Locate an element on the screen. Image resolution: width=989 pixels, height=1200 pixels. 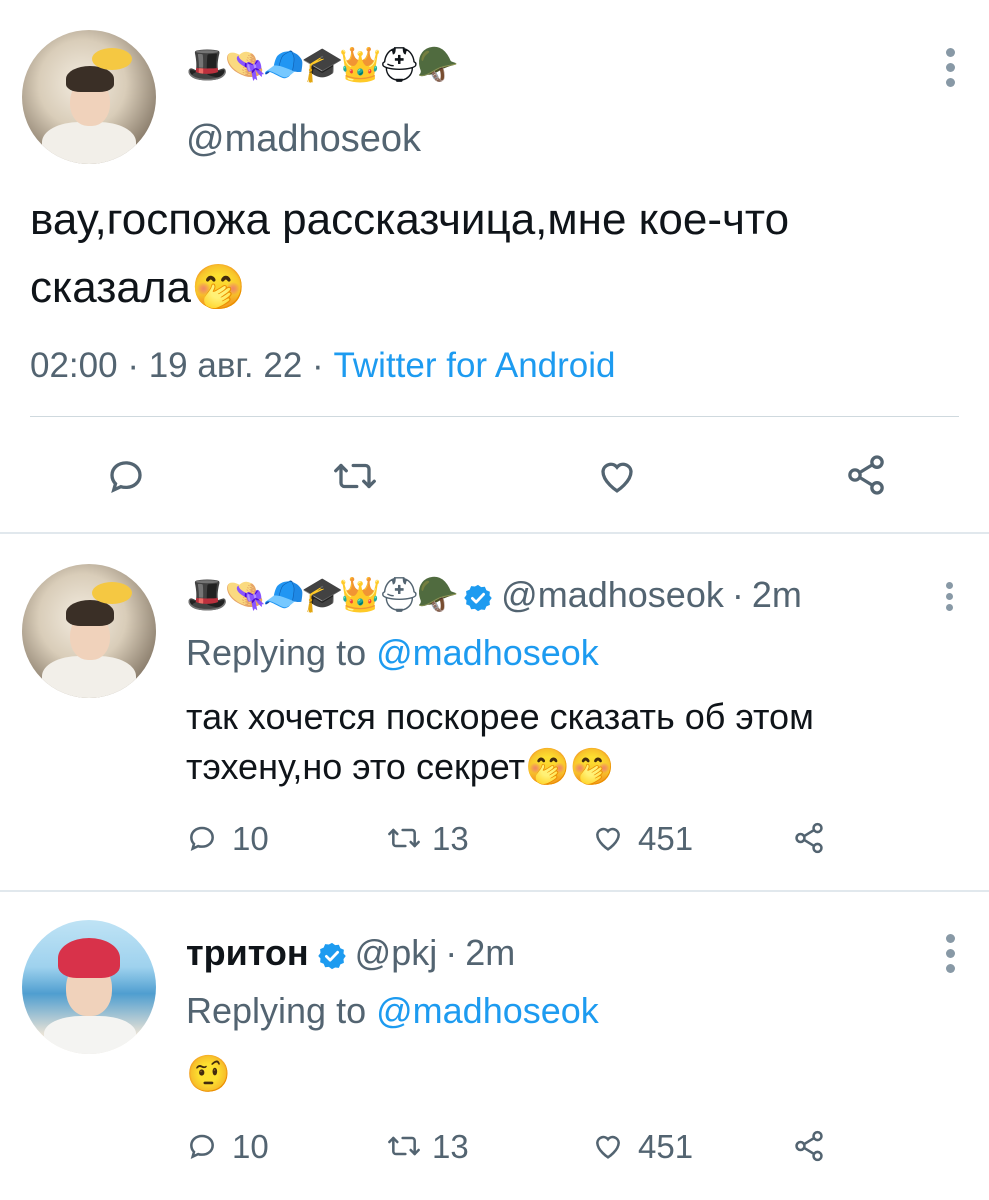
reply-handle: @pkj is located at coordinates (396, 953).